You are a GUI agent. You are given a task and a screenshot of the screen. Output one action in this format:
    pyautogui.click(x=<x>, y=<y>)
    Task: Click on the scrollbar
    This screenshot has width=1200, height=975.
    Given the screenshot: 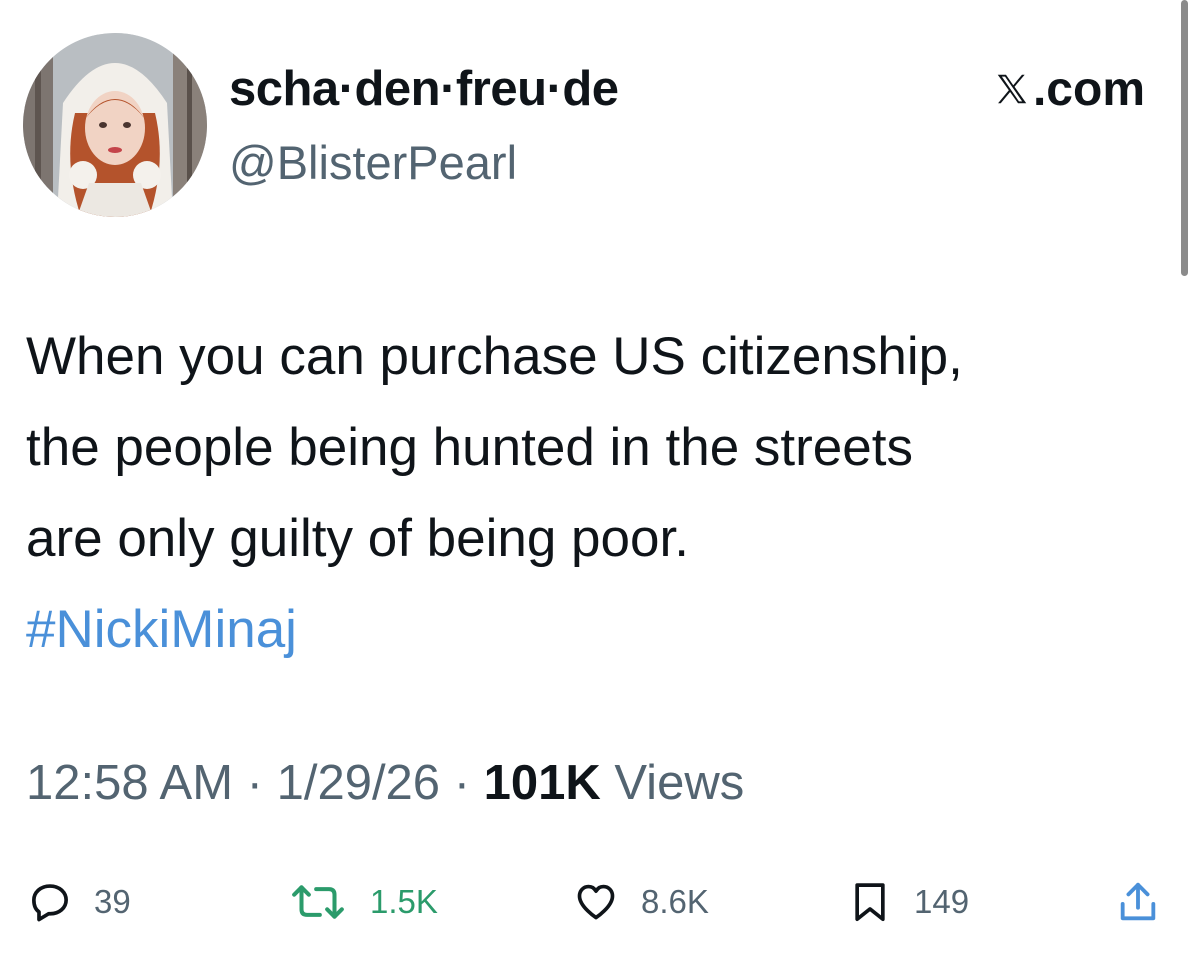 What is the action you would take?
    pyautogui.click(x=1184, y=138)
    